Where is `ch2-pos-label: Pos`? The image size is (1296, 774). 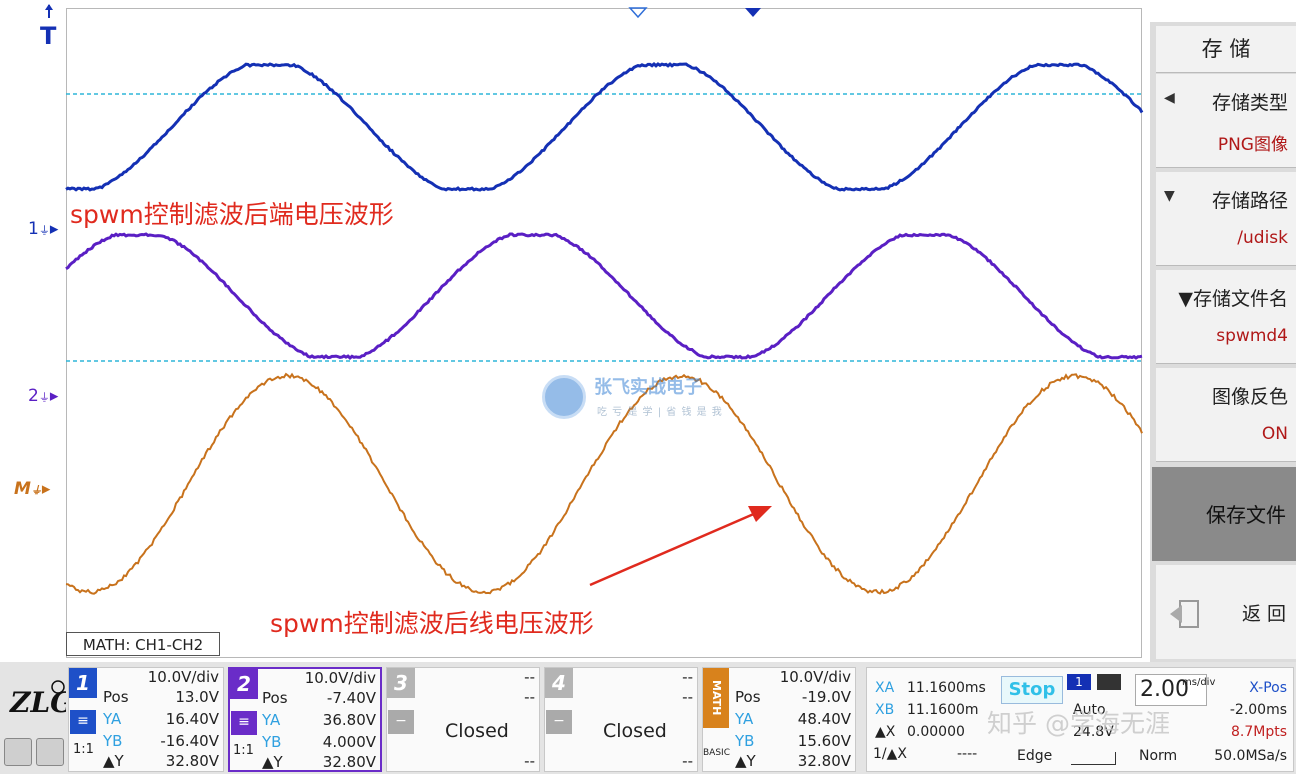 ch2-pos-label: Pos is located at coordinates (275, 698).